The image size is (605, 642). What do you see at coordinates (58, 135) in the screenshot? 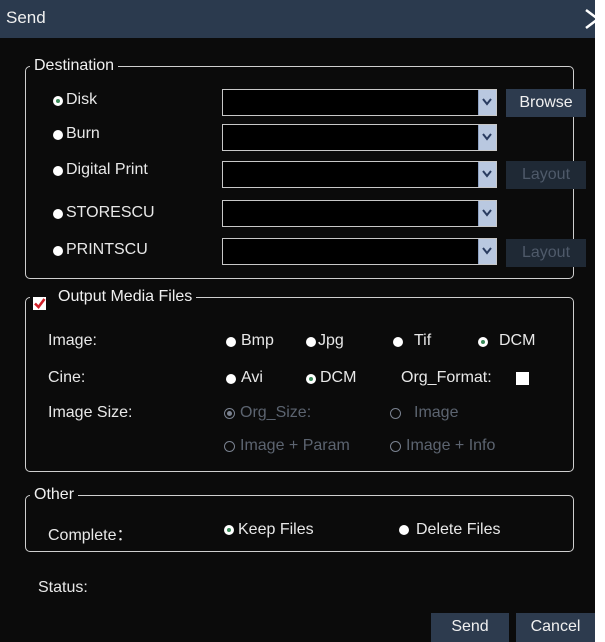
I see `radio-burn` at bounding box center [58, 135].